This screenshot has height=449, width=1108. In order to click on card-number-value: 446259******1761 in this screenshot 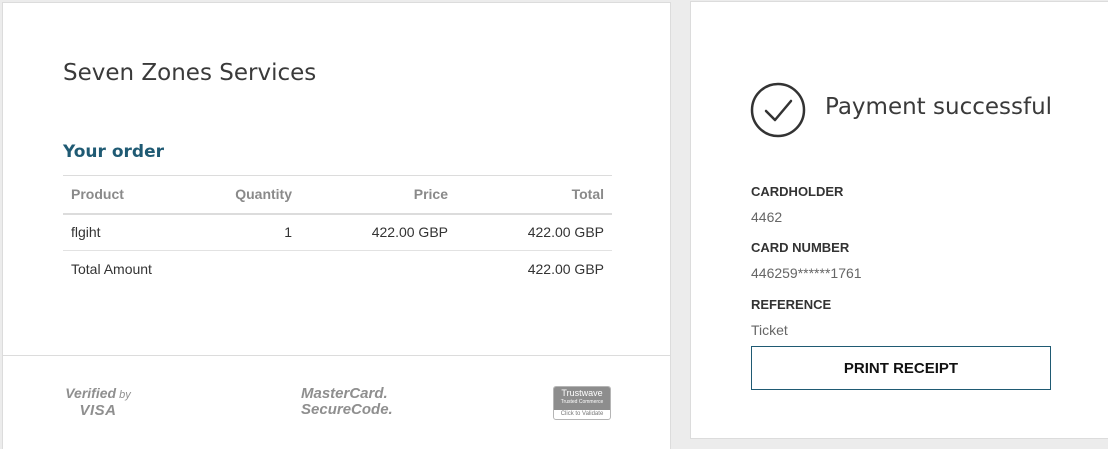, I will do `click(806, 273)`.